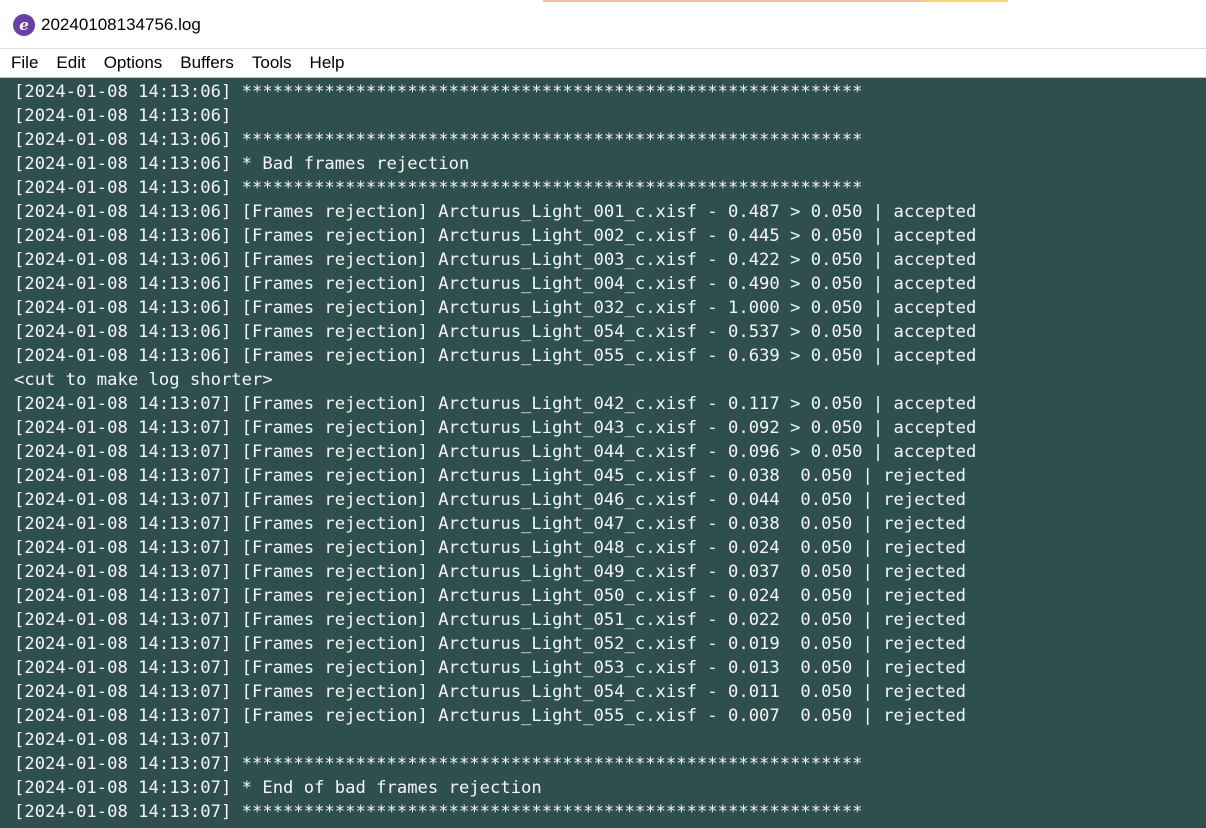  What do you see at coordinates (207, 63) in the screenshot?
I see `menu-buffers: Buffers` at bounding box center [207, 63].